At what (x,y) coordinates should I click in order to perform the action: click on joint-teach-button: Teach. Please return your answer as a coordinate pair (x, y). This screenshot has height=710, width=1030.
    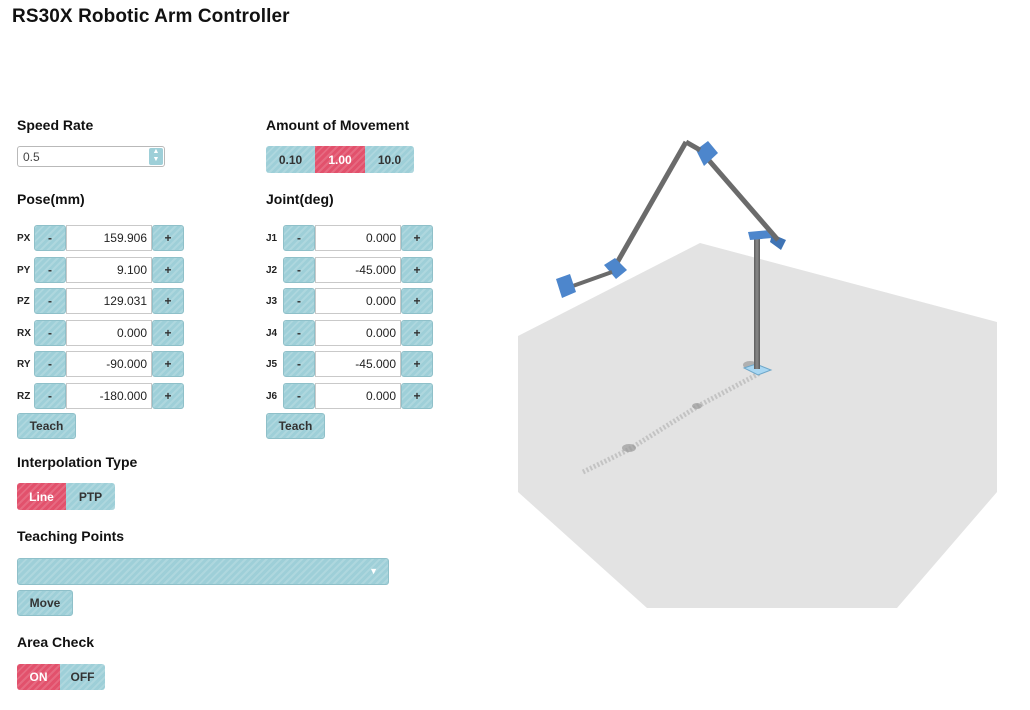
    Looking at the image, I should click on (295, 426).